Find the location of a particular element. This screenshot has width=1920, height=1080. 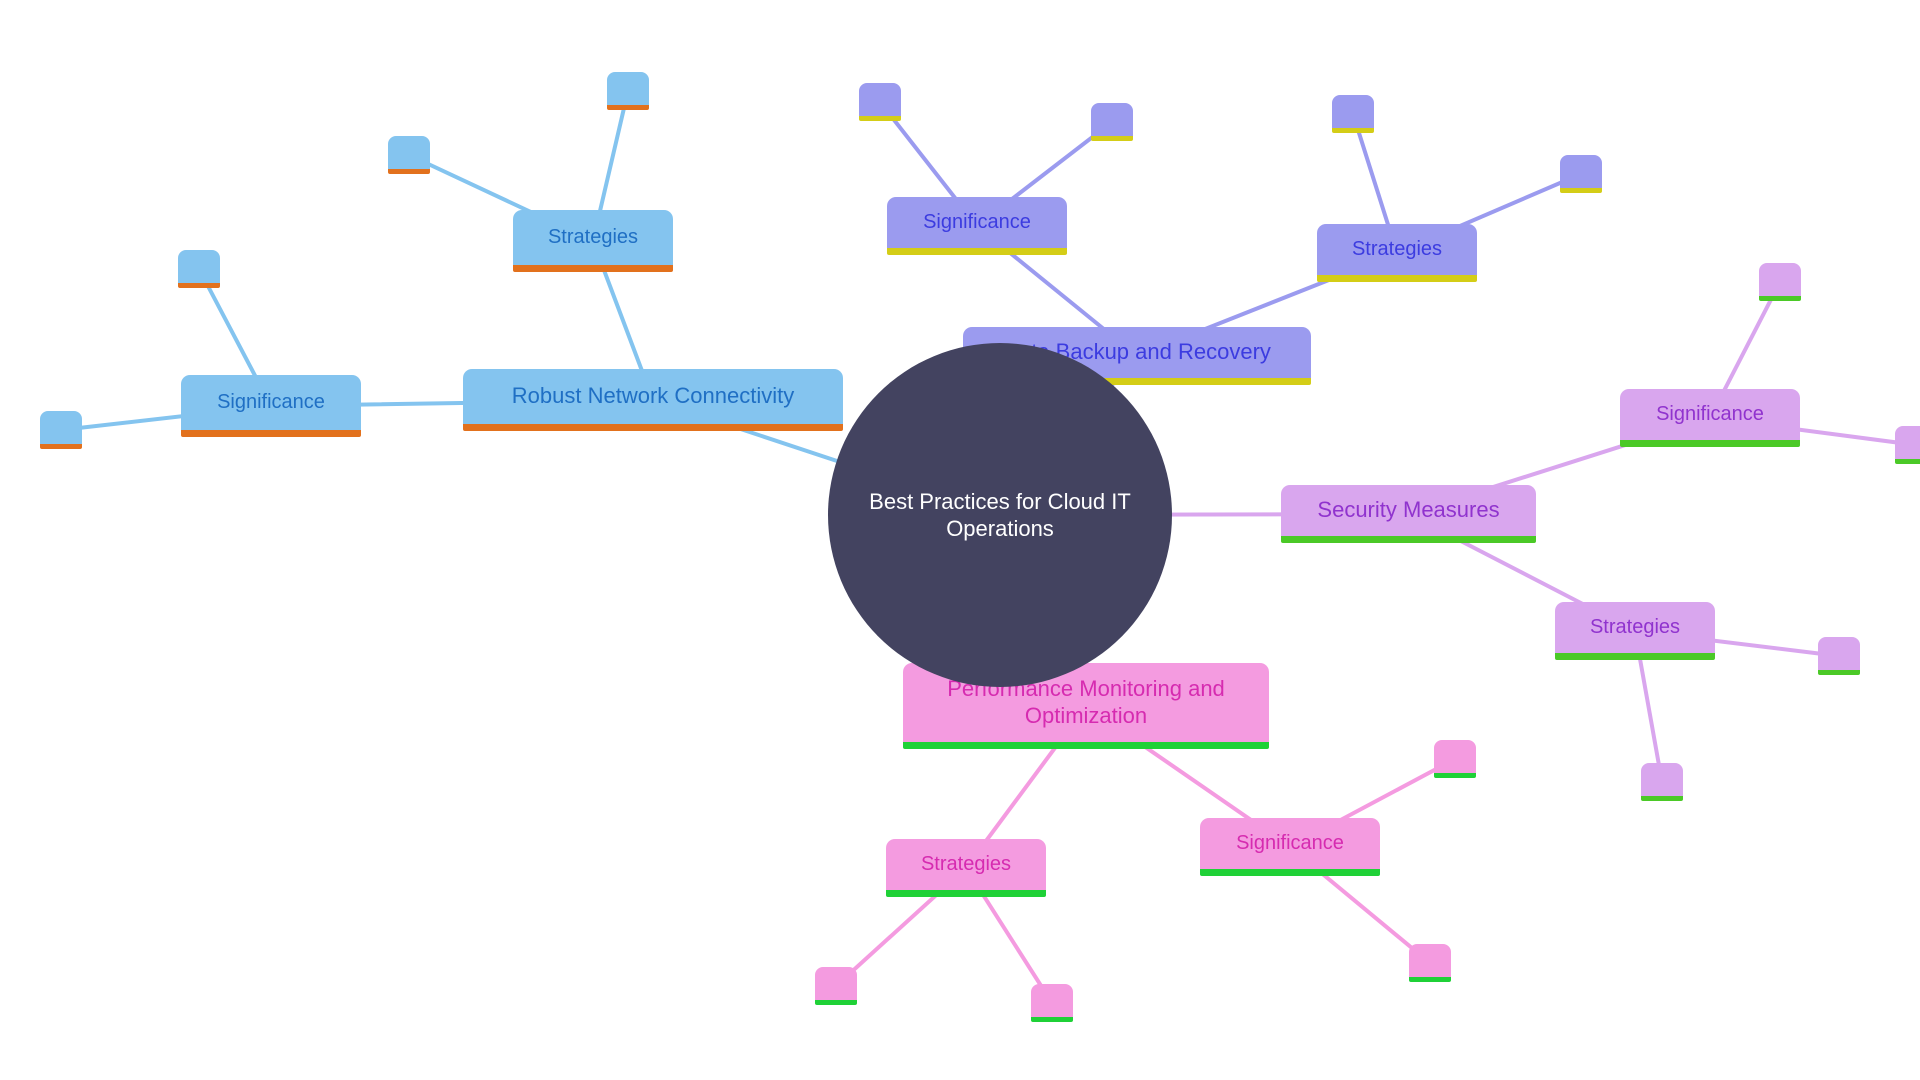

root-node: Best Practices for Cloud IT Operations is located at coordinates (1000, 515).